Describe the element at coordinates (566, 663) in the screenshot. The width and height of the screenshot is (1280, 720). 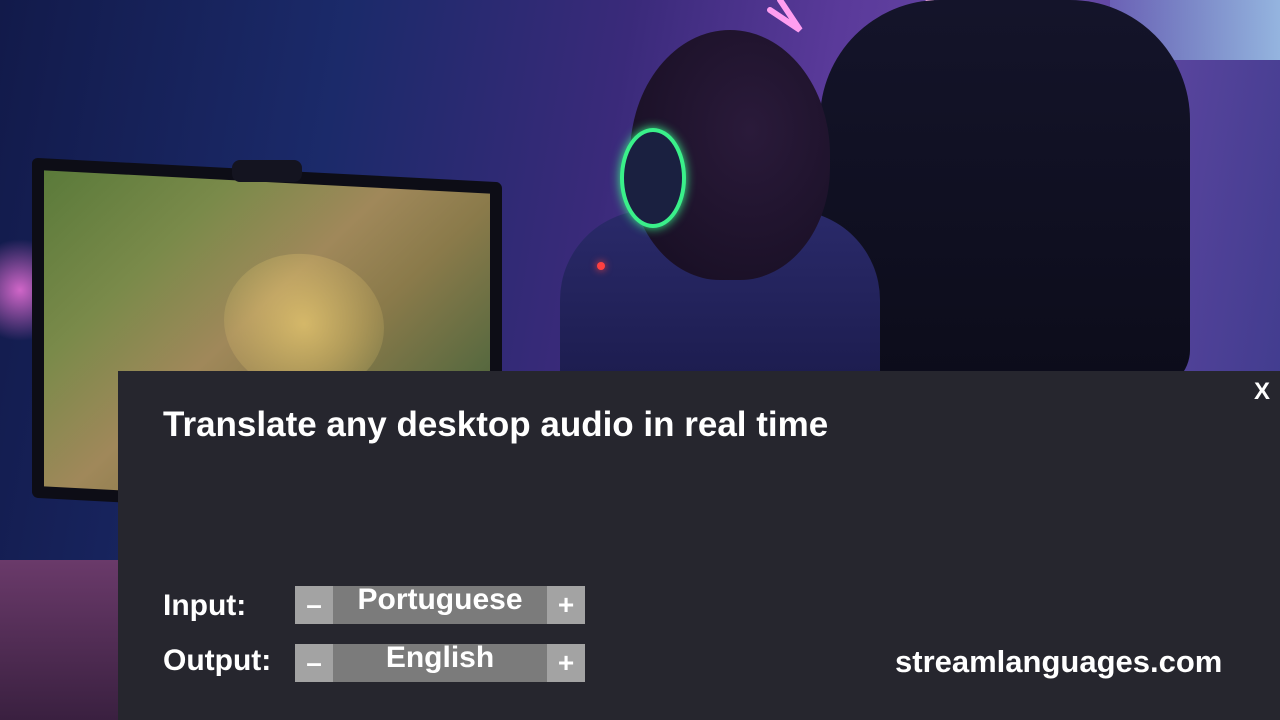
I see `output-increment-button: +` at that location.